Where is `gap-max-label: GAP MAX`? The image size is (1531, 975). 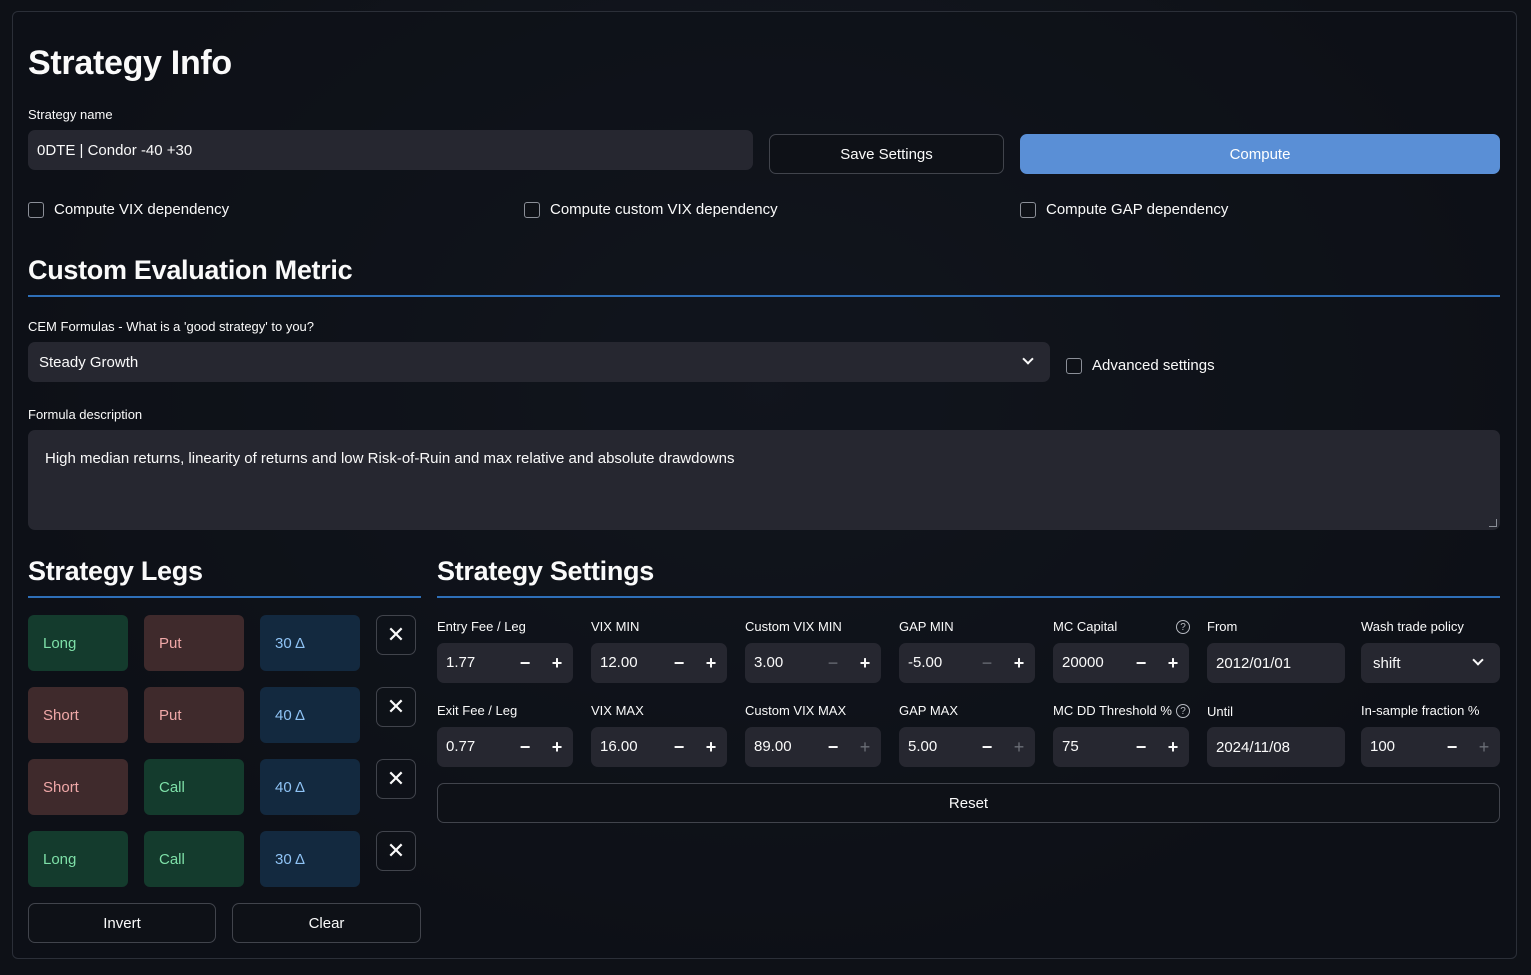 gap-max-label: GAP MAX is located at coordinates (929, 710).